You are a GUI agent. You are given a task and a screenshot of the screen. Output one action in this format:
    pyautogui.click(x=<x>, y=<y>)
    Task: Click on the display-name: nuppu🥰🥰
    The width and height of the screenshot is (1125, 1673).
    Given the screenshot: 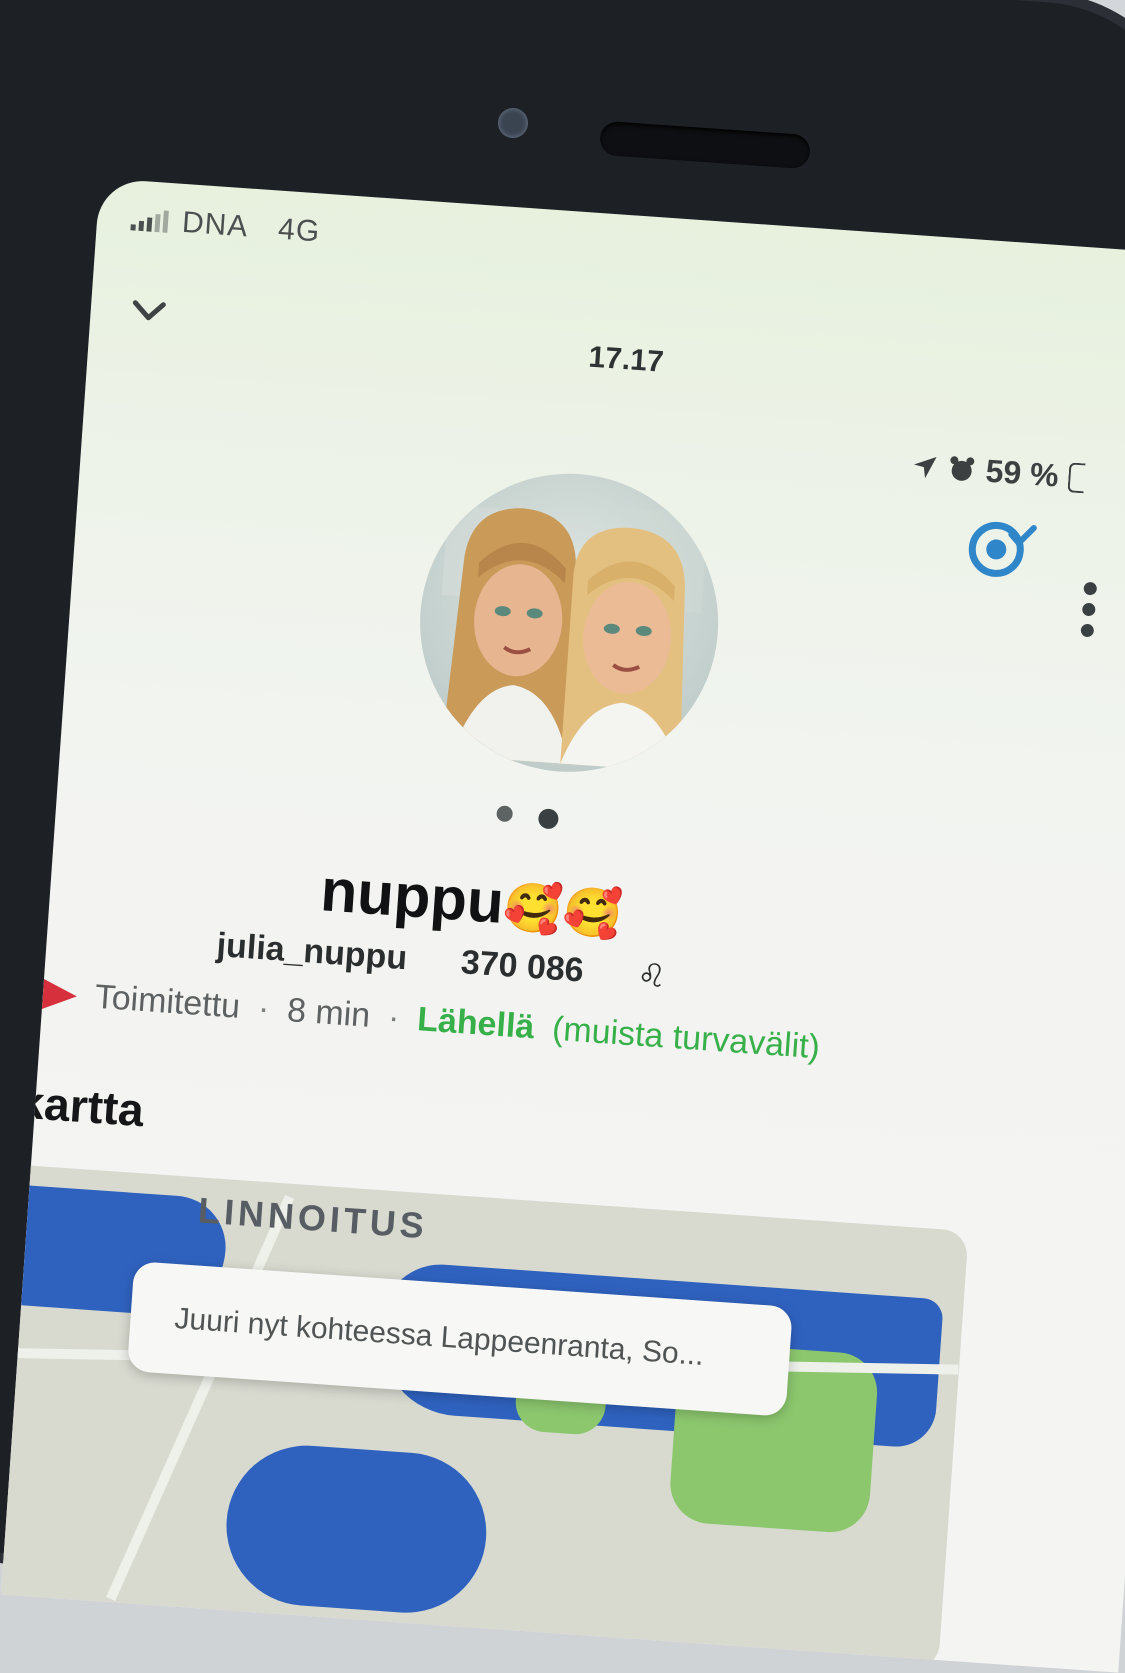 What is the action you would take?
    pyautogui.click(x=471, y=900)
    